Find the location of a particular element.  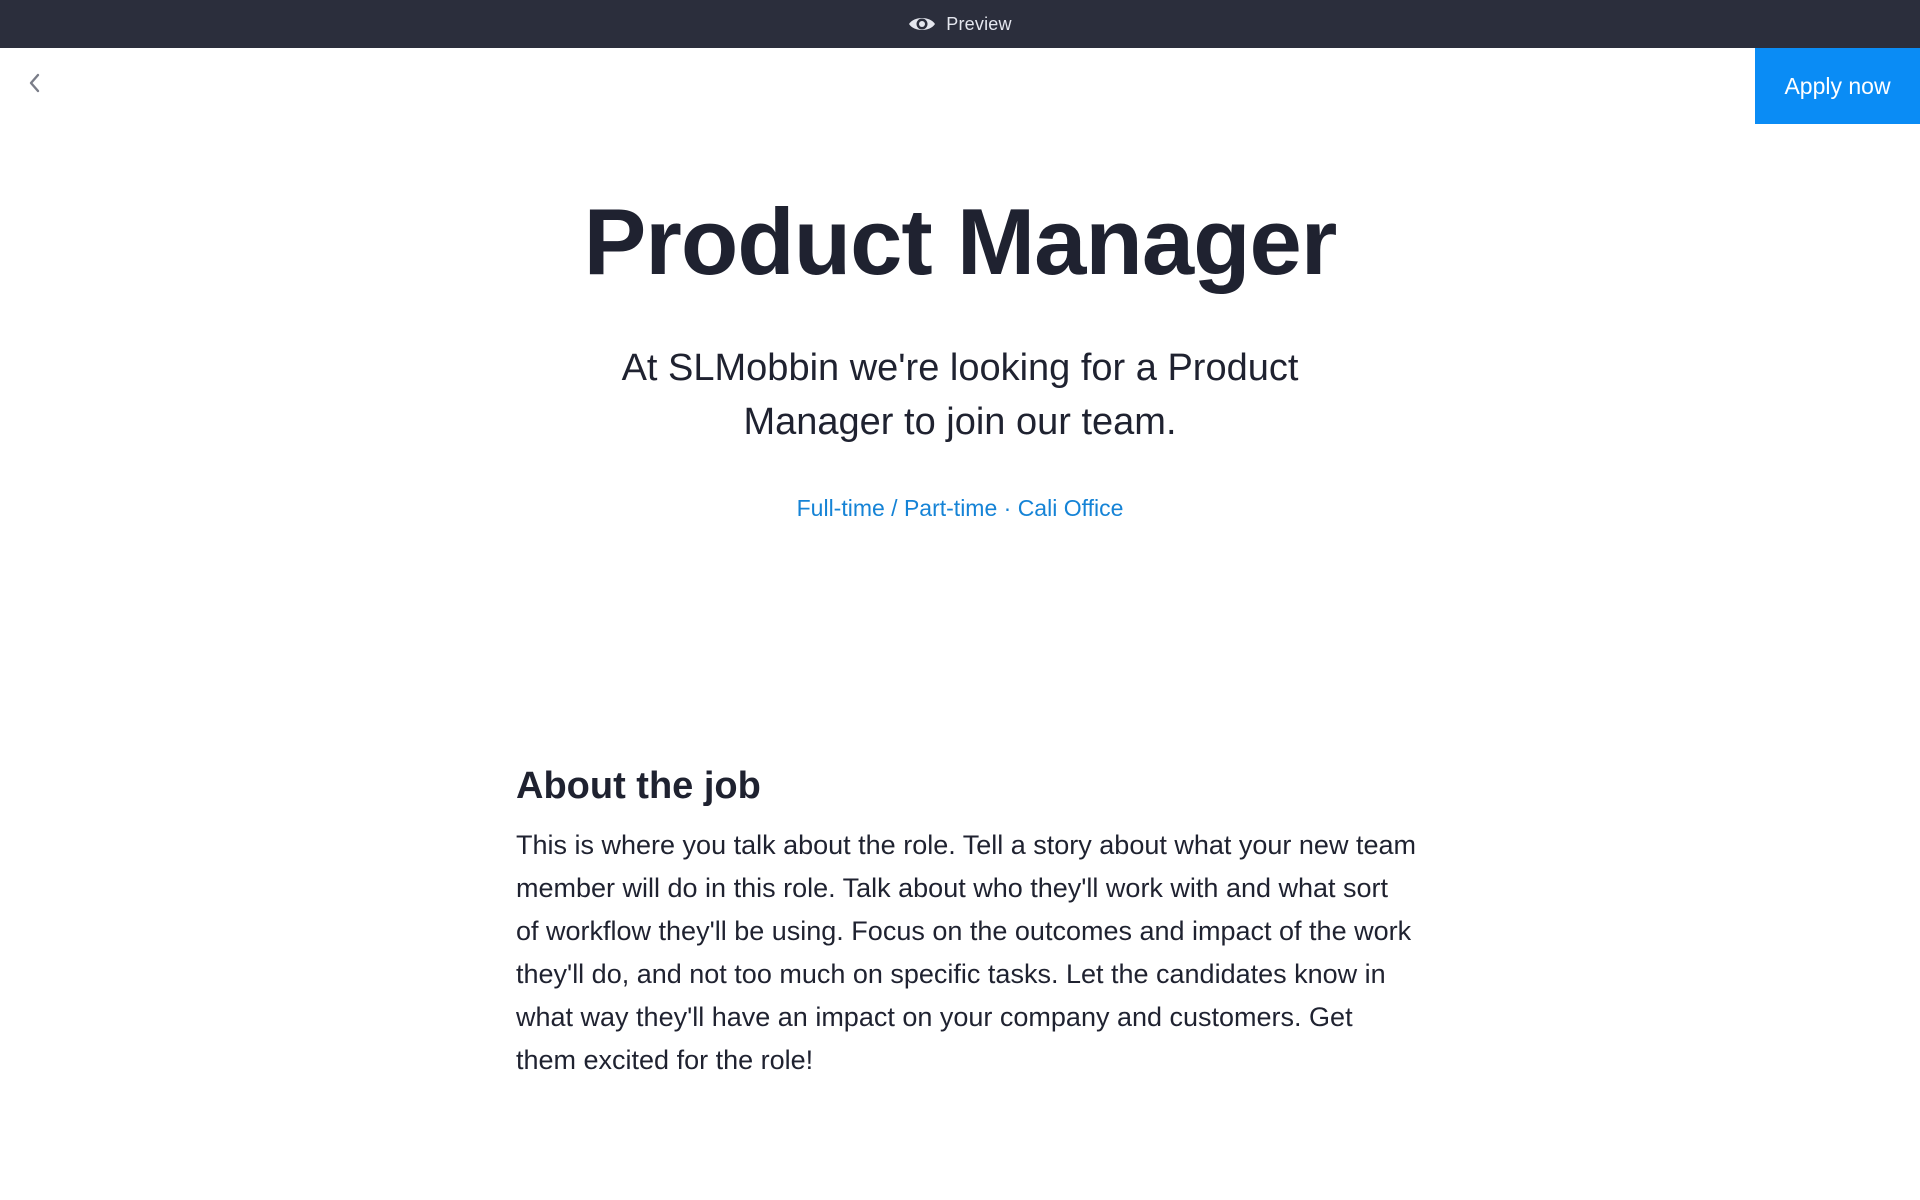

back-button is located at coordinates (35, 83).